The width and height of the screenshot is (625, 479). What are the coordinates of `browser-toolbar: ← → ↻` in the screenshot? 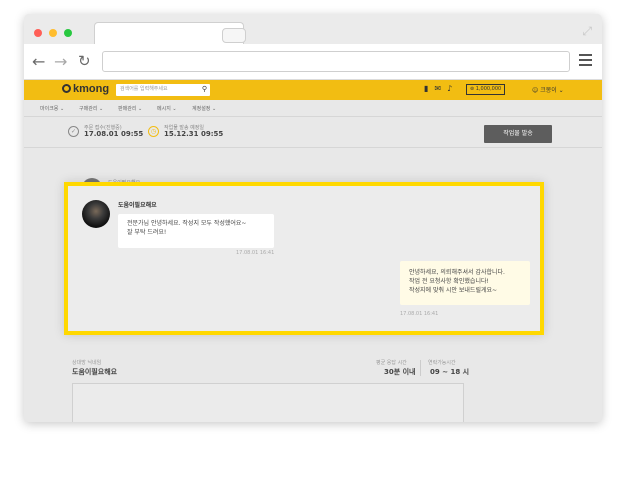 It's located at (313, 62).